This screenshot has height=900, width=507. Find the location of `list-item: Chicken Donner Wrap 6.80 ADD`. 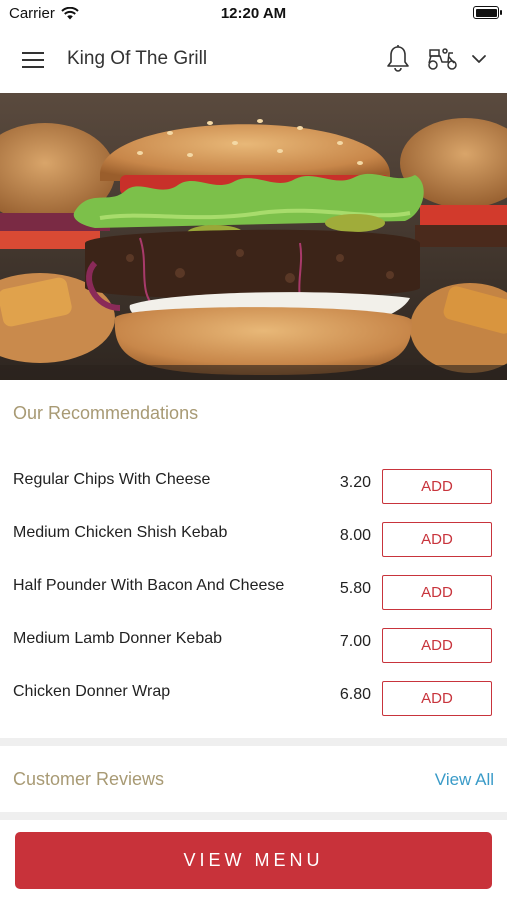

list-item: Chicken Donner Wrap 6.80 ADD is located at coordinates (253, 693).